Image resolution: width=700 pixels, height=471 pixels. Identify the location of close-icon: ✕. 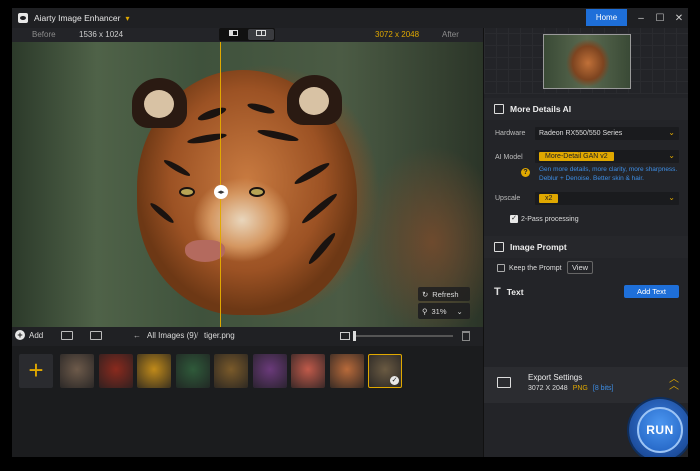
(679, 18).